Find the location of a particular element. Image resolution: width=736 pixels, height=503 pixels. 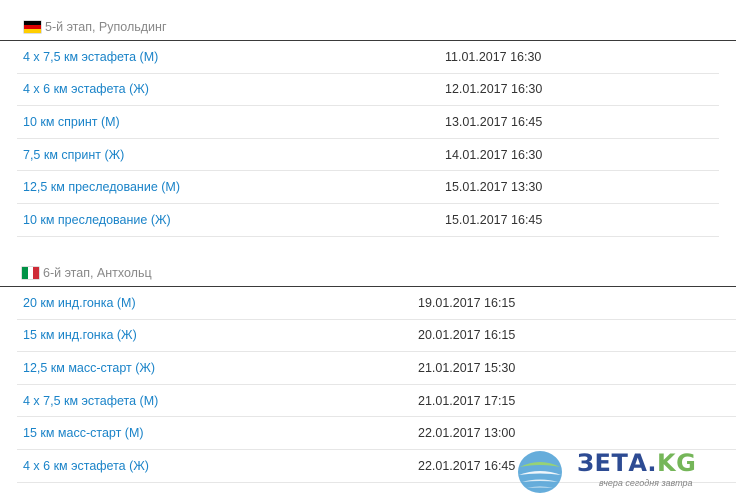

brand-tagline: вчера сегодня завтра is located at coordinates (646, 483).